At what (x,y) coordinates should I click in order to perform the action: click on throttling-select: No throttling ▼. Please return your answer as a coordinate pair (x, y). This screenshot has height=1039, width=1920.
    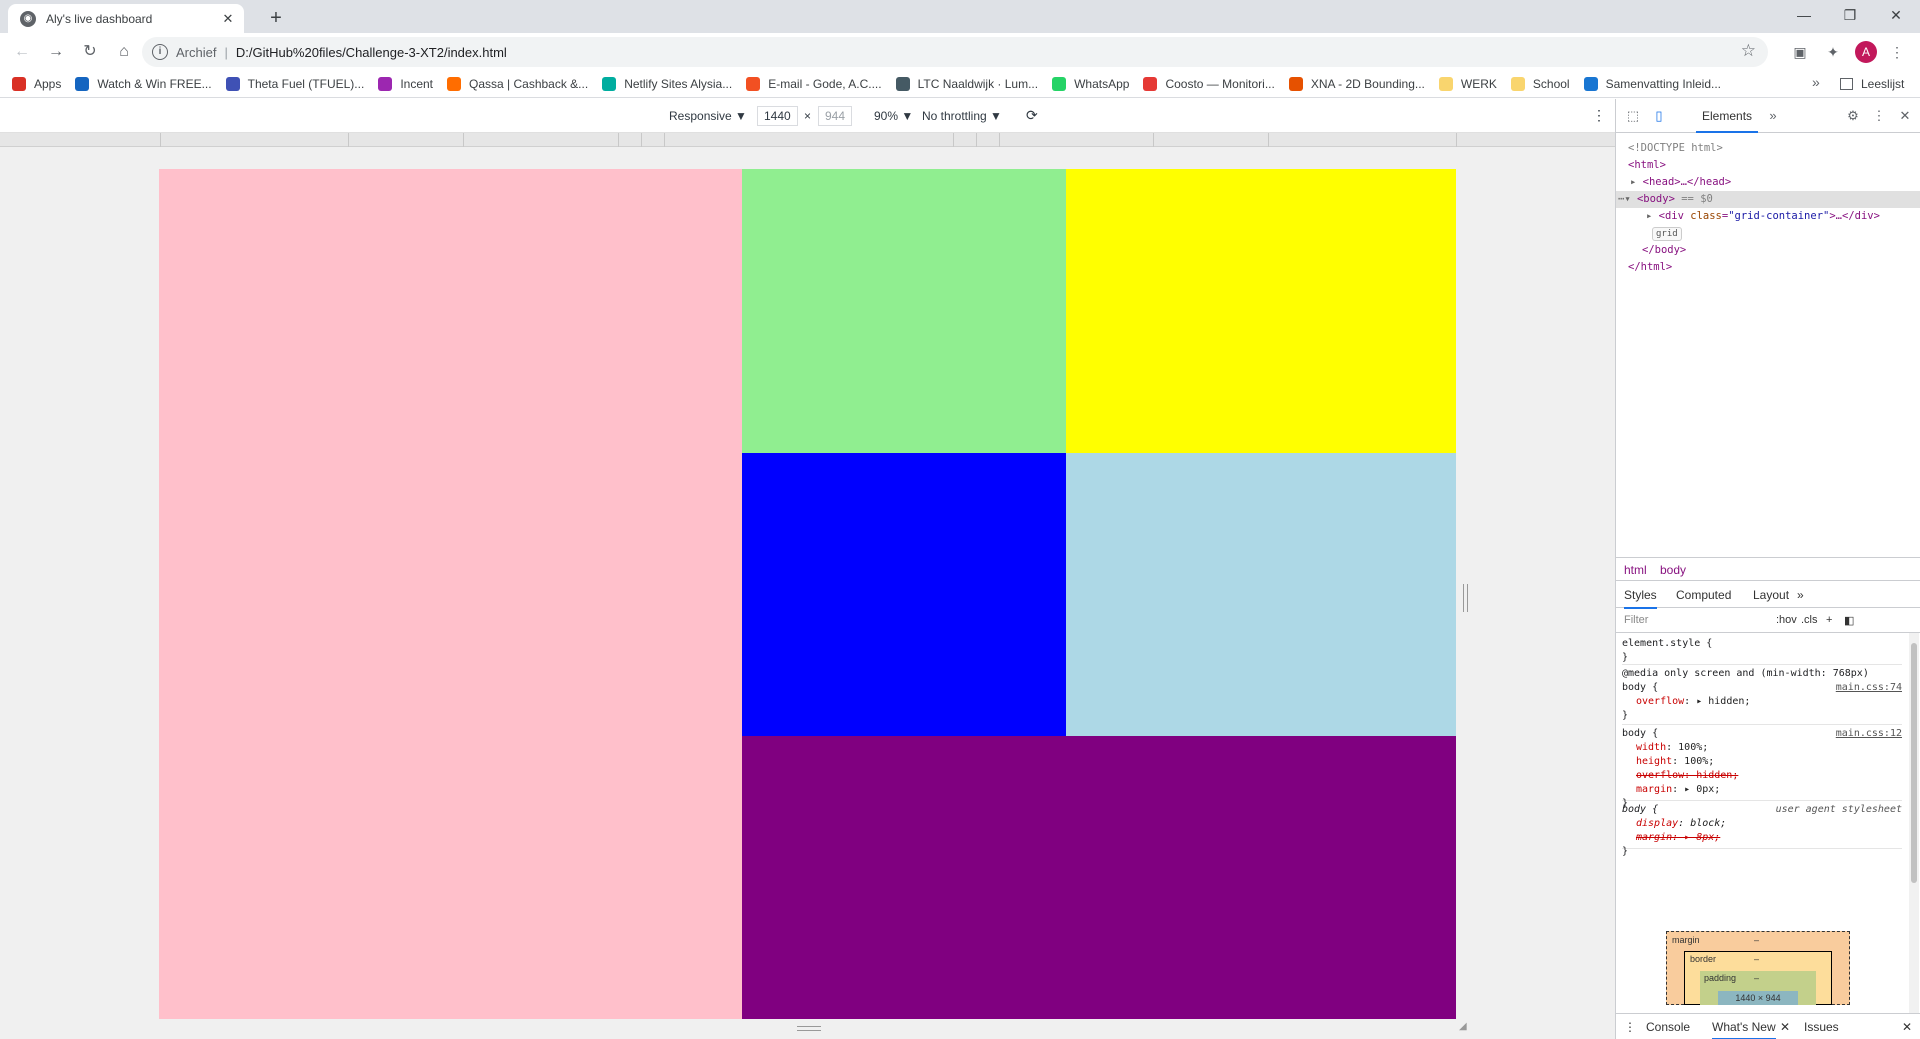
    Looking at the image, I should click on (962, 116).